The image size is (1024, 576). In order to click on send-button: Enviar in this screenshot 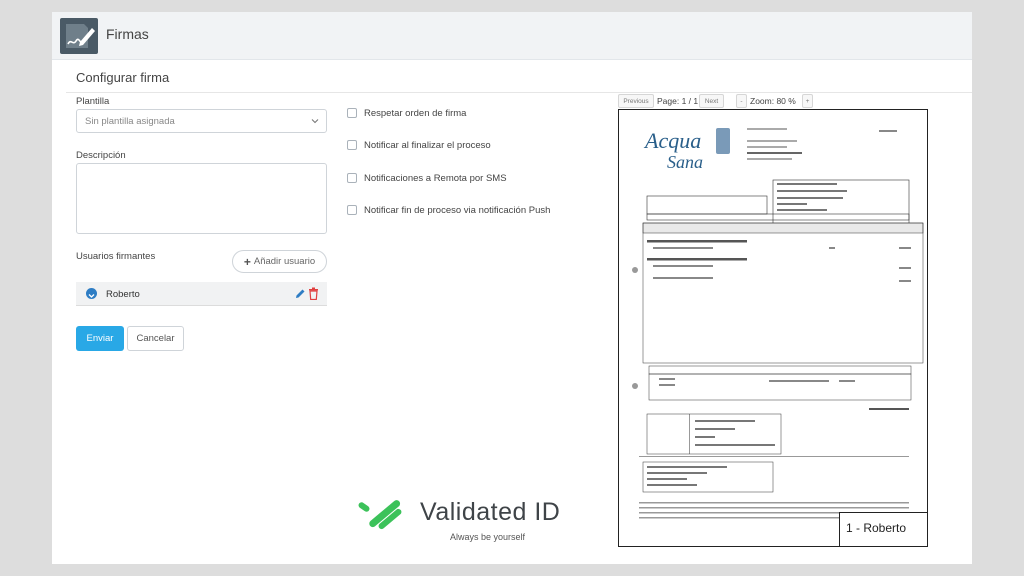, I will do `click(100, 338)`.